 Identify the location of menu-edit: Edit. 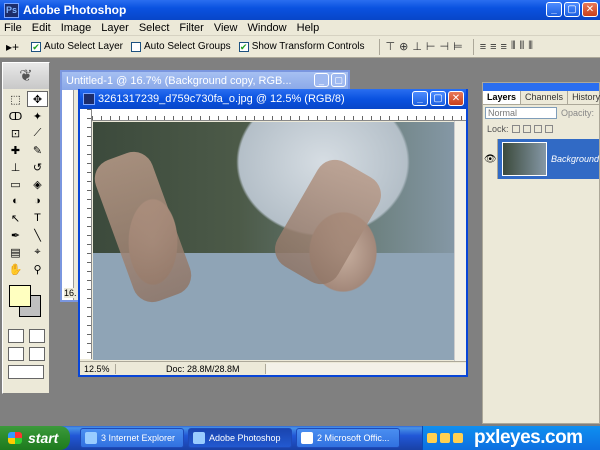
(41, 28).